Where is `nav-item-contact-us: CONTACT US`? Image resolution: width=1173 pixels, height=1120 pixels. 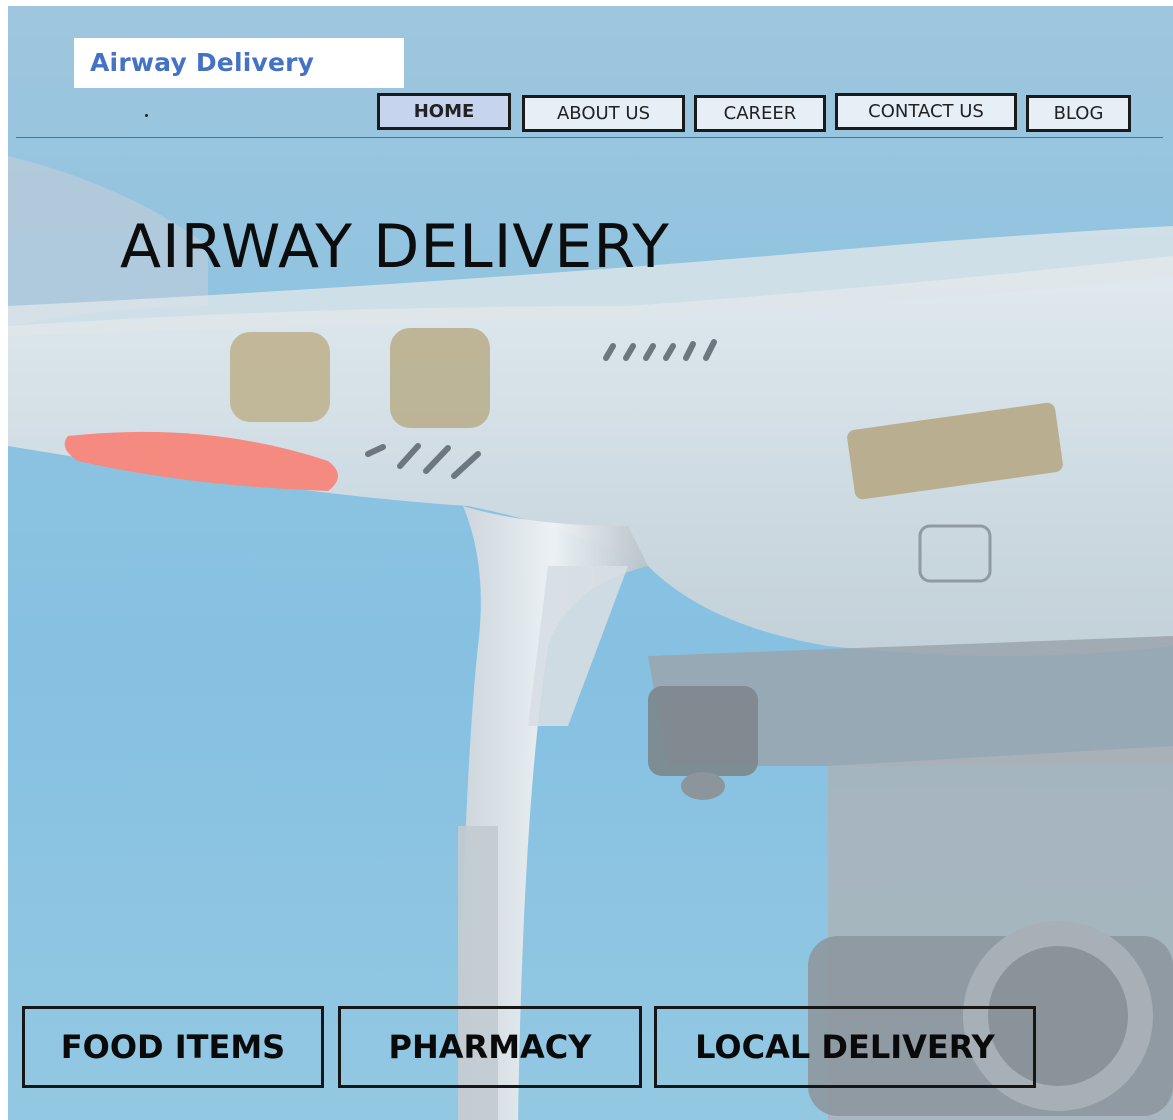
nav-item-contact-us: CONTACT US is located at coordinates (926, 111).